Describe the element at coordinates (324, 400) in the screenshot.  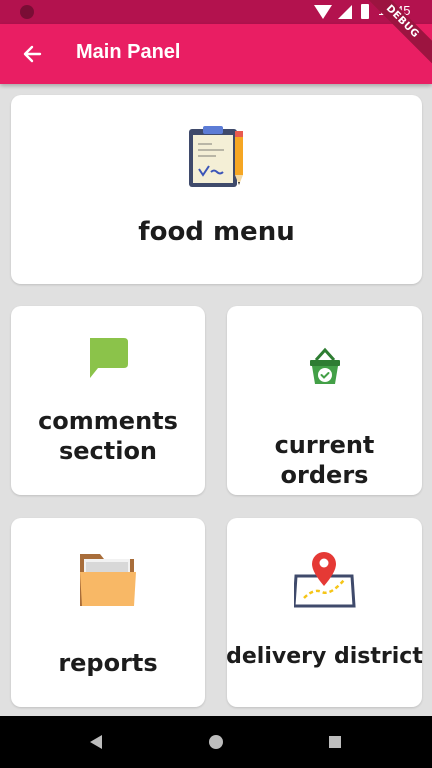
I see `current-orders-card: current orders` at that location.